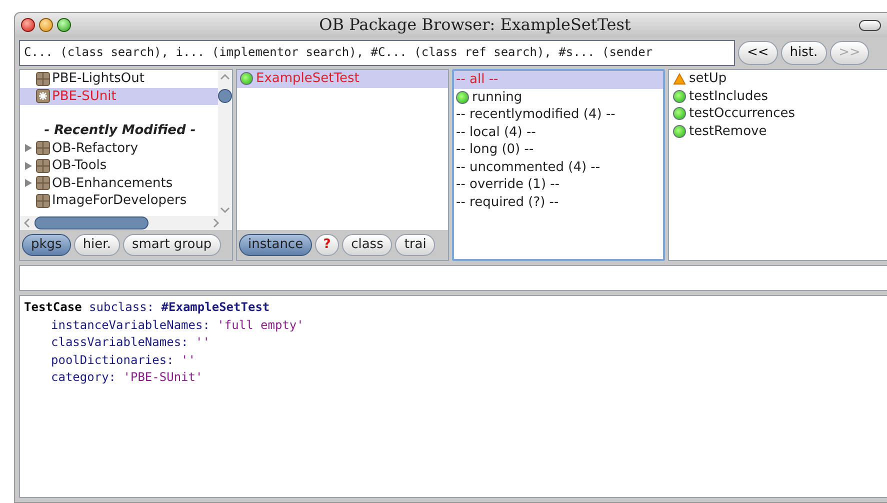 The width and height of the screenshot is (887, 503). What do you see at coordinates (679, 78) in the screenshot?
I see `warning-triangle-icon` at bounding box center [679, 78].